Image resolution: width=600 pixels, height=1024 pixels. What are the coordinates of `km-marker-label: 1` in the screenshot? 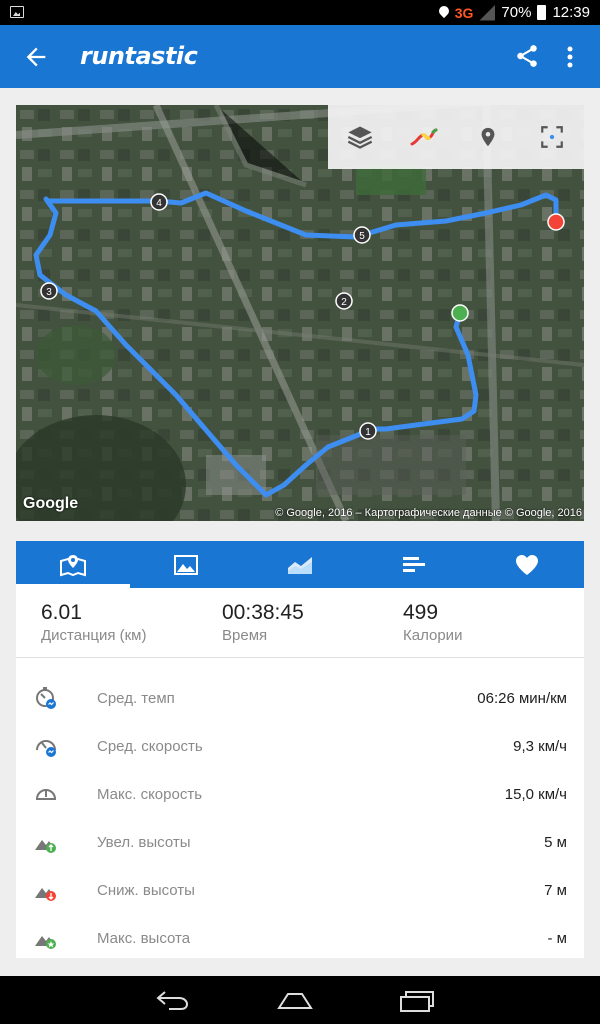 It's located at (368, 432).